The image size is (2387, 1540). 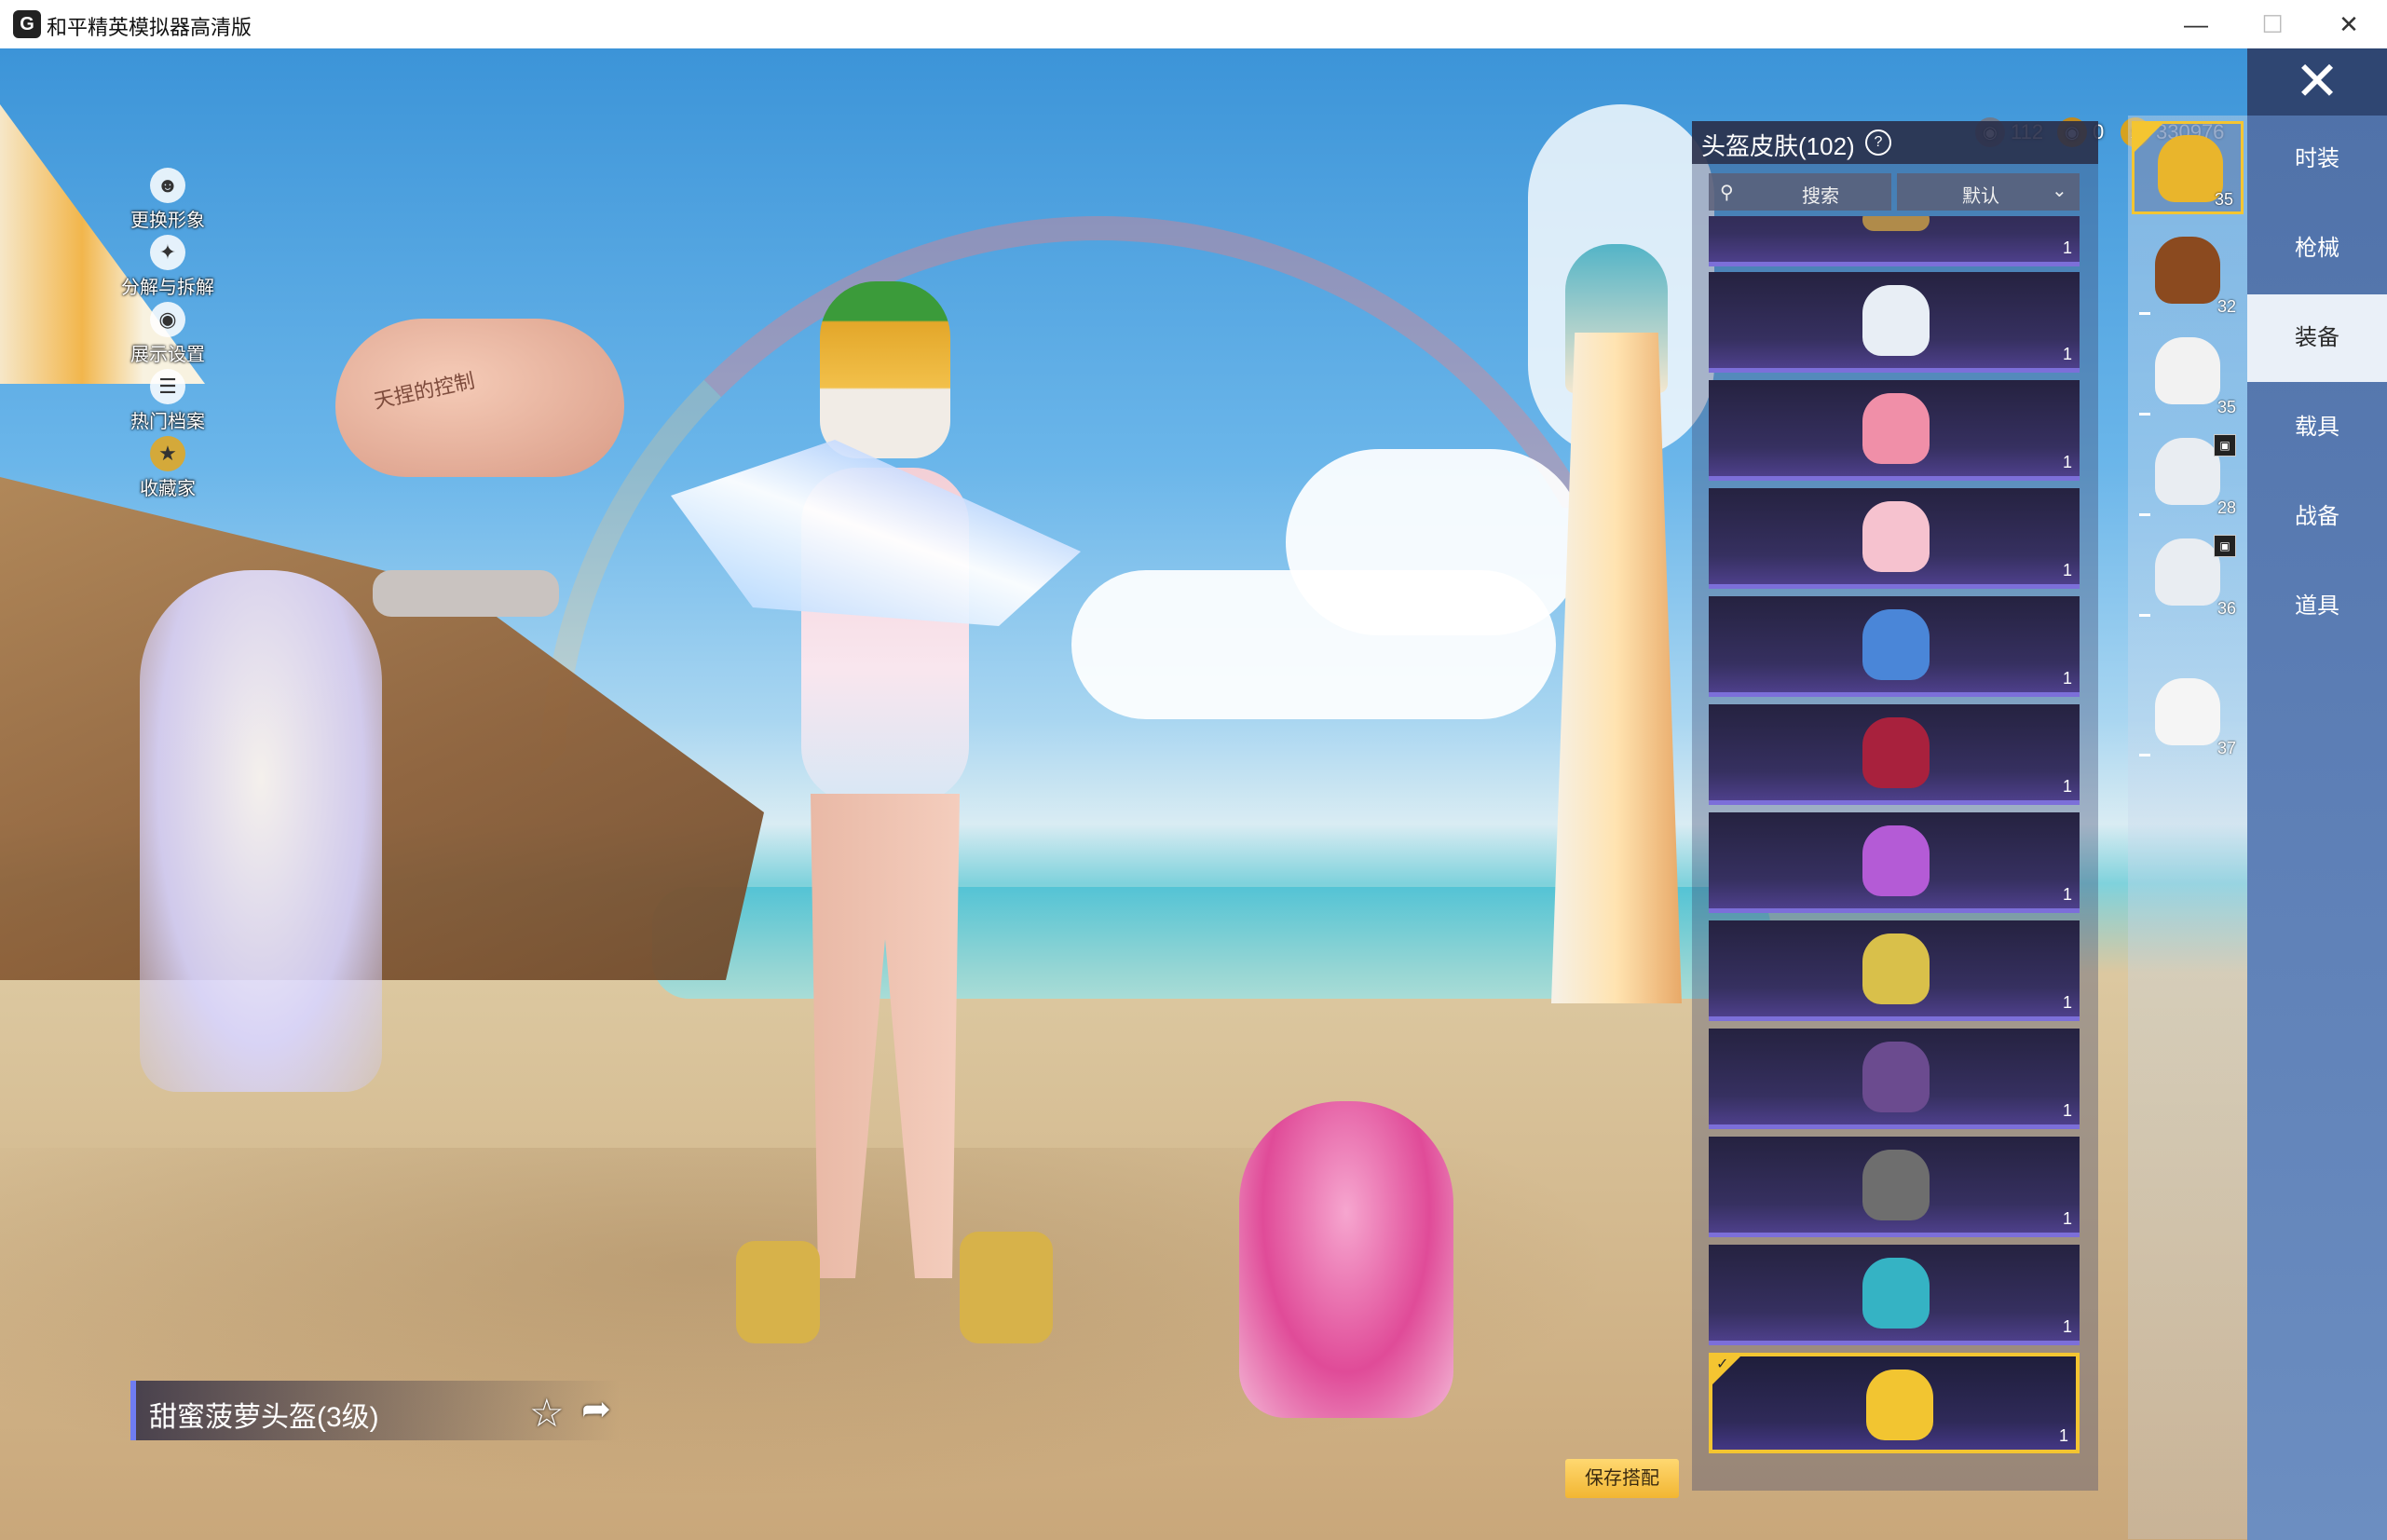 I want to click on tab-equipment: 装备, so click(x=2317, y=338).